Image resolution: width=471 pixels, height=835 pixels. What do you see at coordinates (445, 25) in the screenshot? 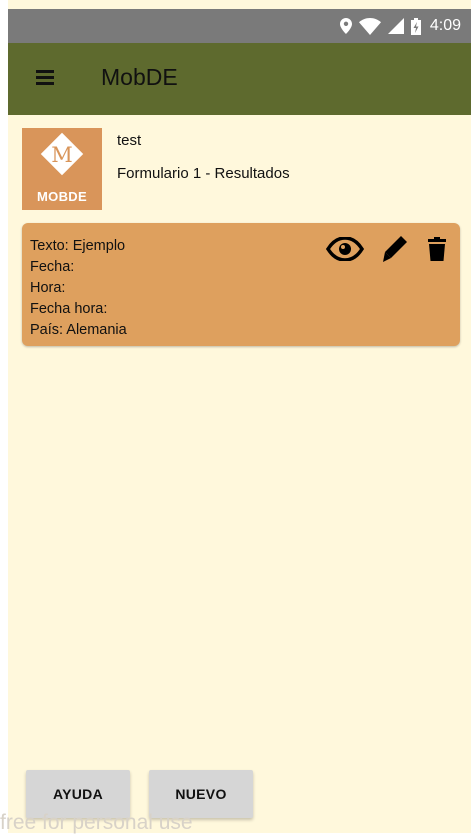
I see `clock: 4:09` at bounding box center [445, 25].